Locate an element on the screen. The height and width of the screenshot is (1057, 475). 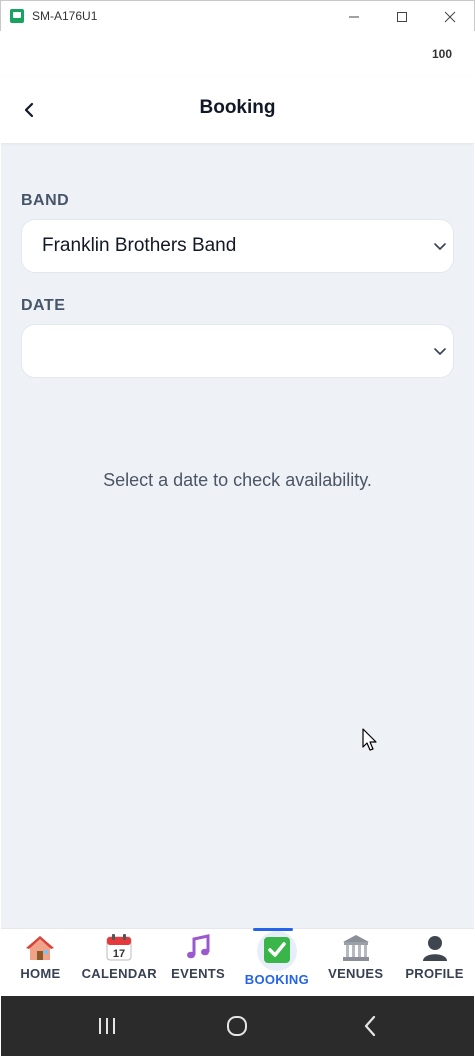
tab-calendar-label: CALENDAR is located at coordinates (119, 973).